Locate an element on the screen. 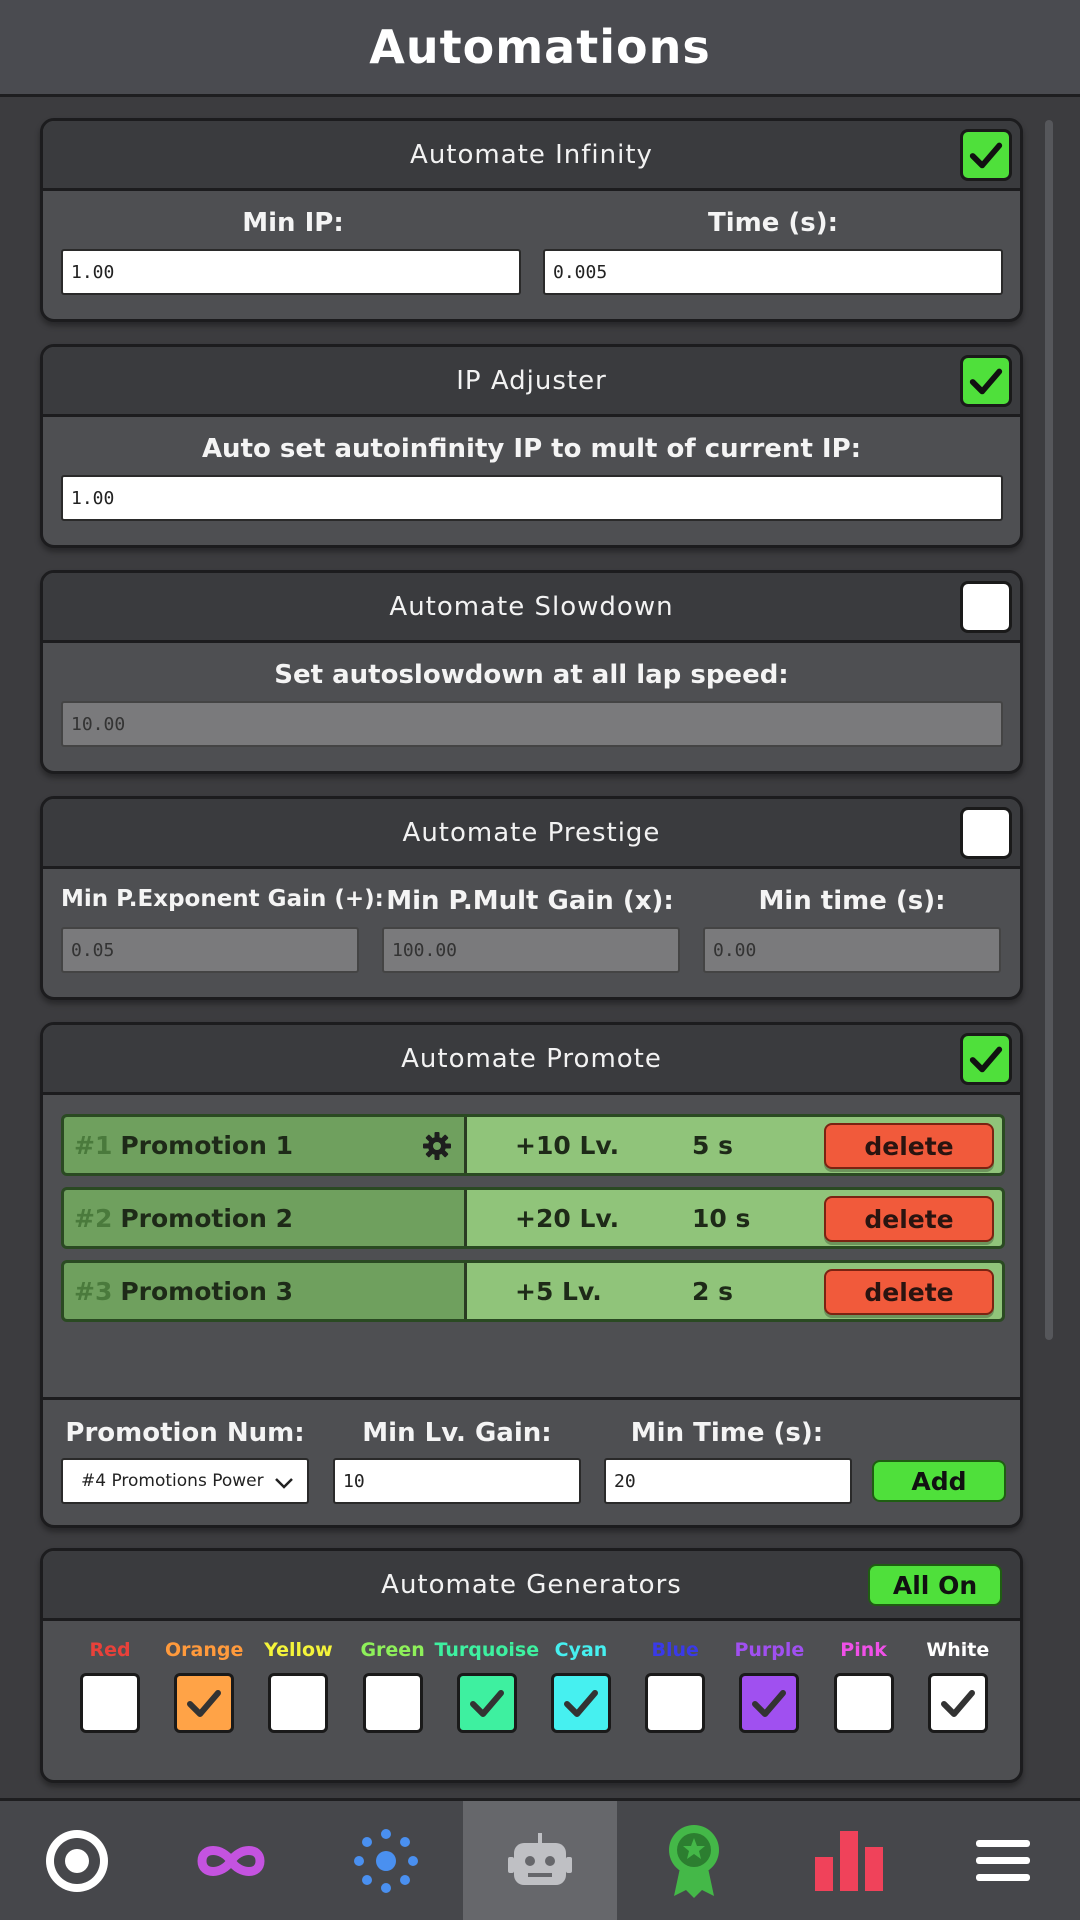  min-mult-input: 100.00 is located at coordinates (531, 950).